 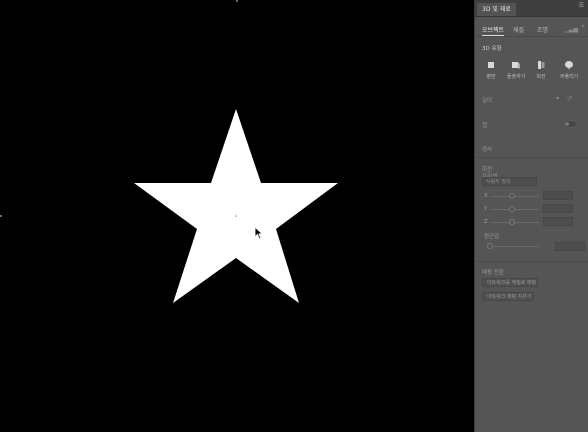 I want to click on z-slider-knob, so click(x=512, y=222).